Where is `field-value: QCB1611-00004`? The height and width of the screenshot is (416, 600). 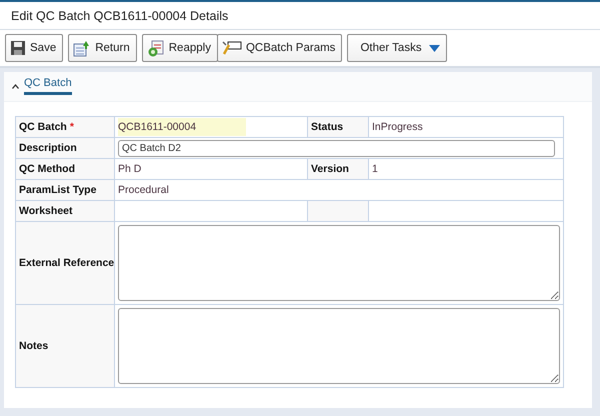 field-value: QCB1611-00004 is located at coordinates (182, 127).